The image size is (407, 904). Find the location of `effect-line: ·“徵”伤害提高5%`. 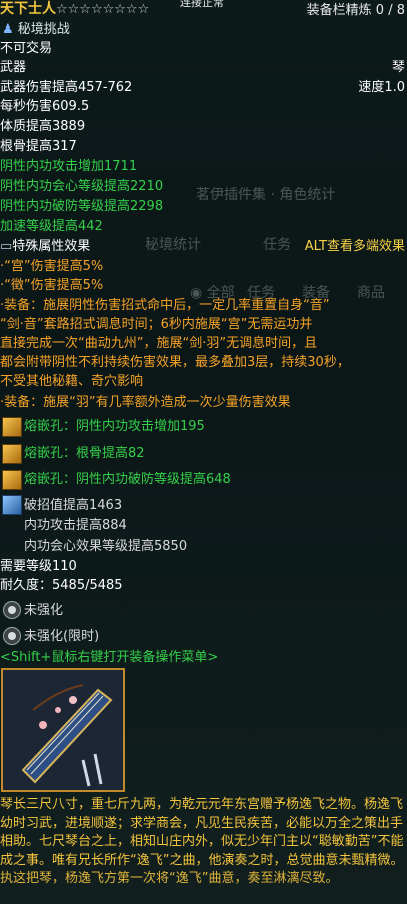

effect-line: ·“徵”伤害提高5% is located at coordinates (52, 285).